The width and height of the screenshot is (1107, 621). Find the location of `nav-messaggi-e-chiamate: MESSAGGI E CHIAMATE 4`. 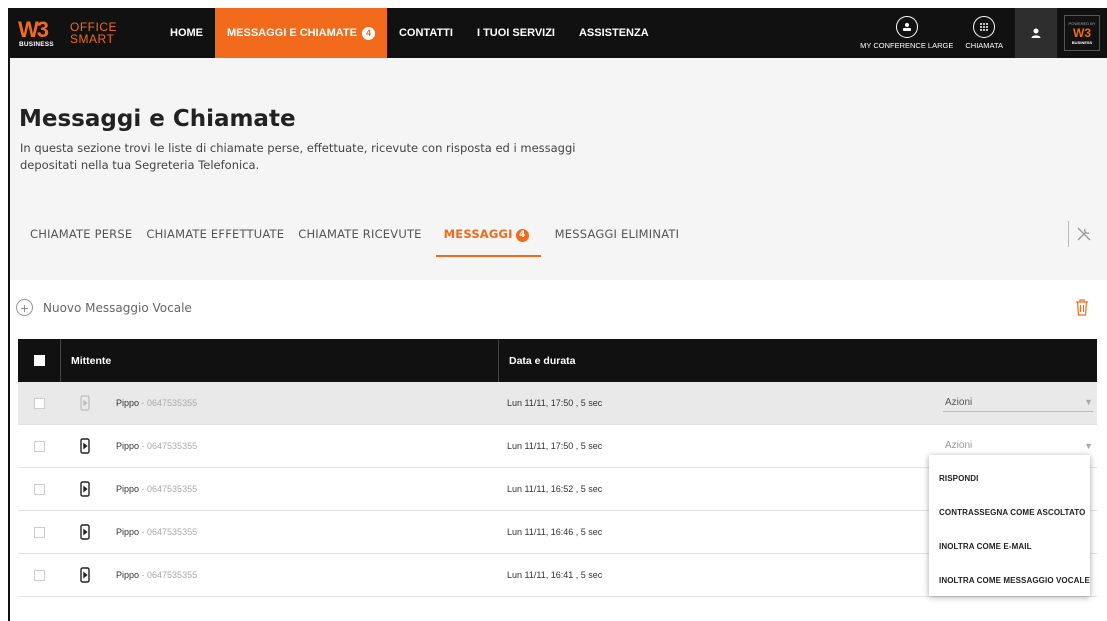

nav-messaggi-e-chiamate: MESSAGGI E CHIAMATE 4 is located at coordinates (301, 33).